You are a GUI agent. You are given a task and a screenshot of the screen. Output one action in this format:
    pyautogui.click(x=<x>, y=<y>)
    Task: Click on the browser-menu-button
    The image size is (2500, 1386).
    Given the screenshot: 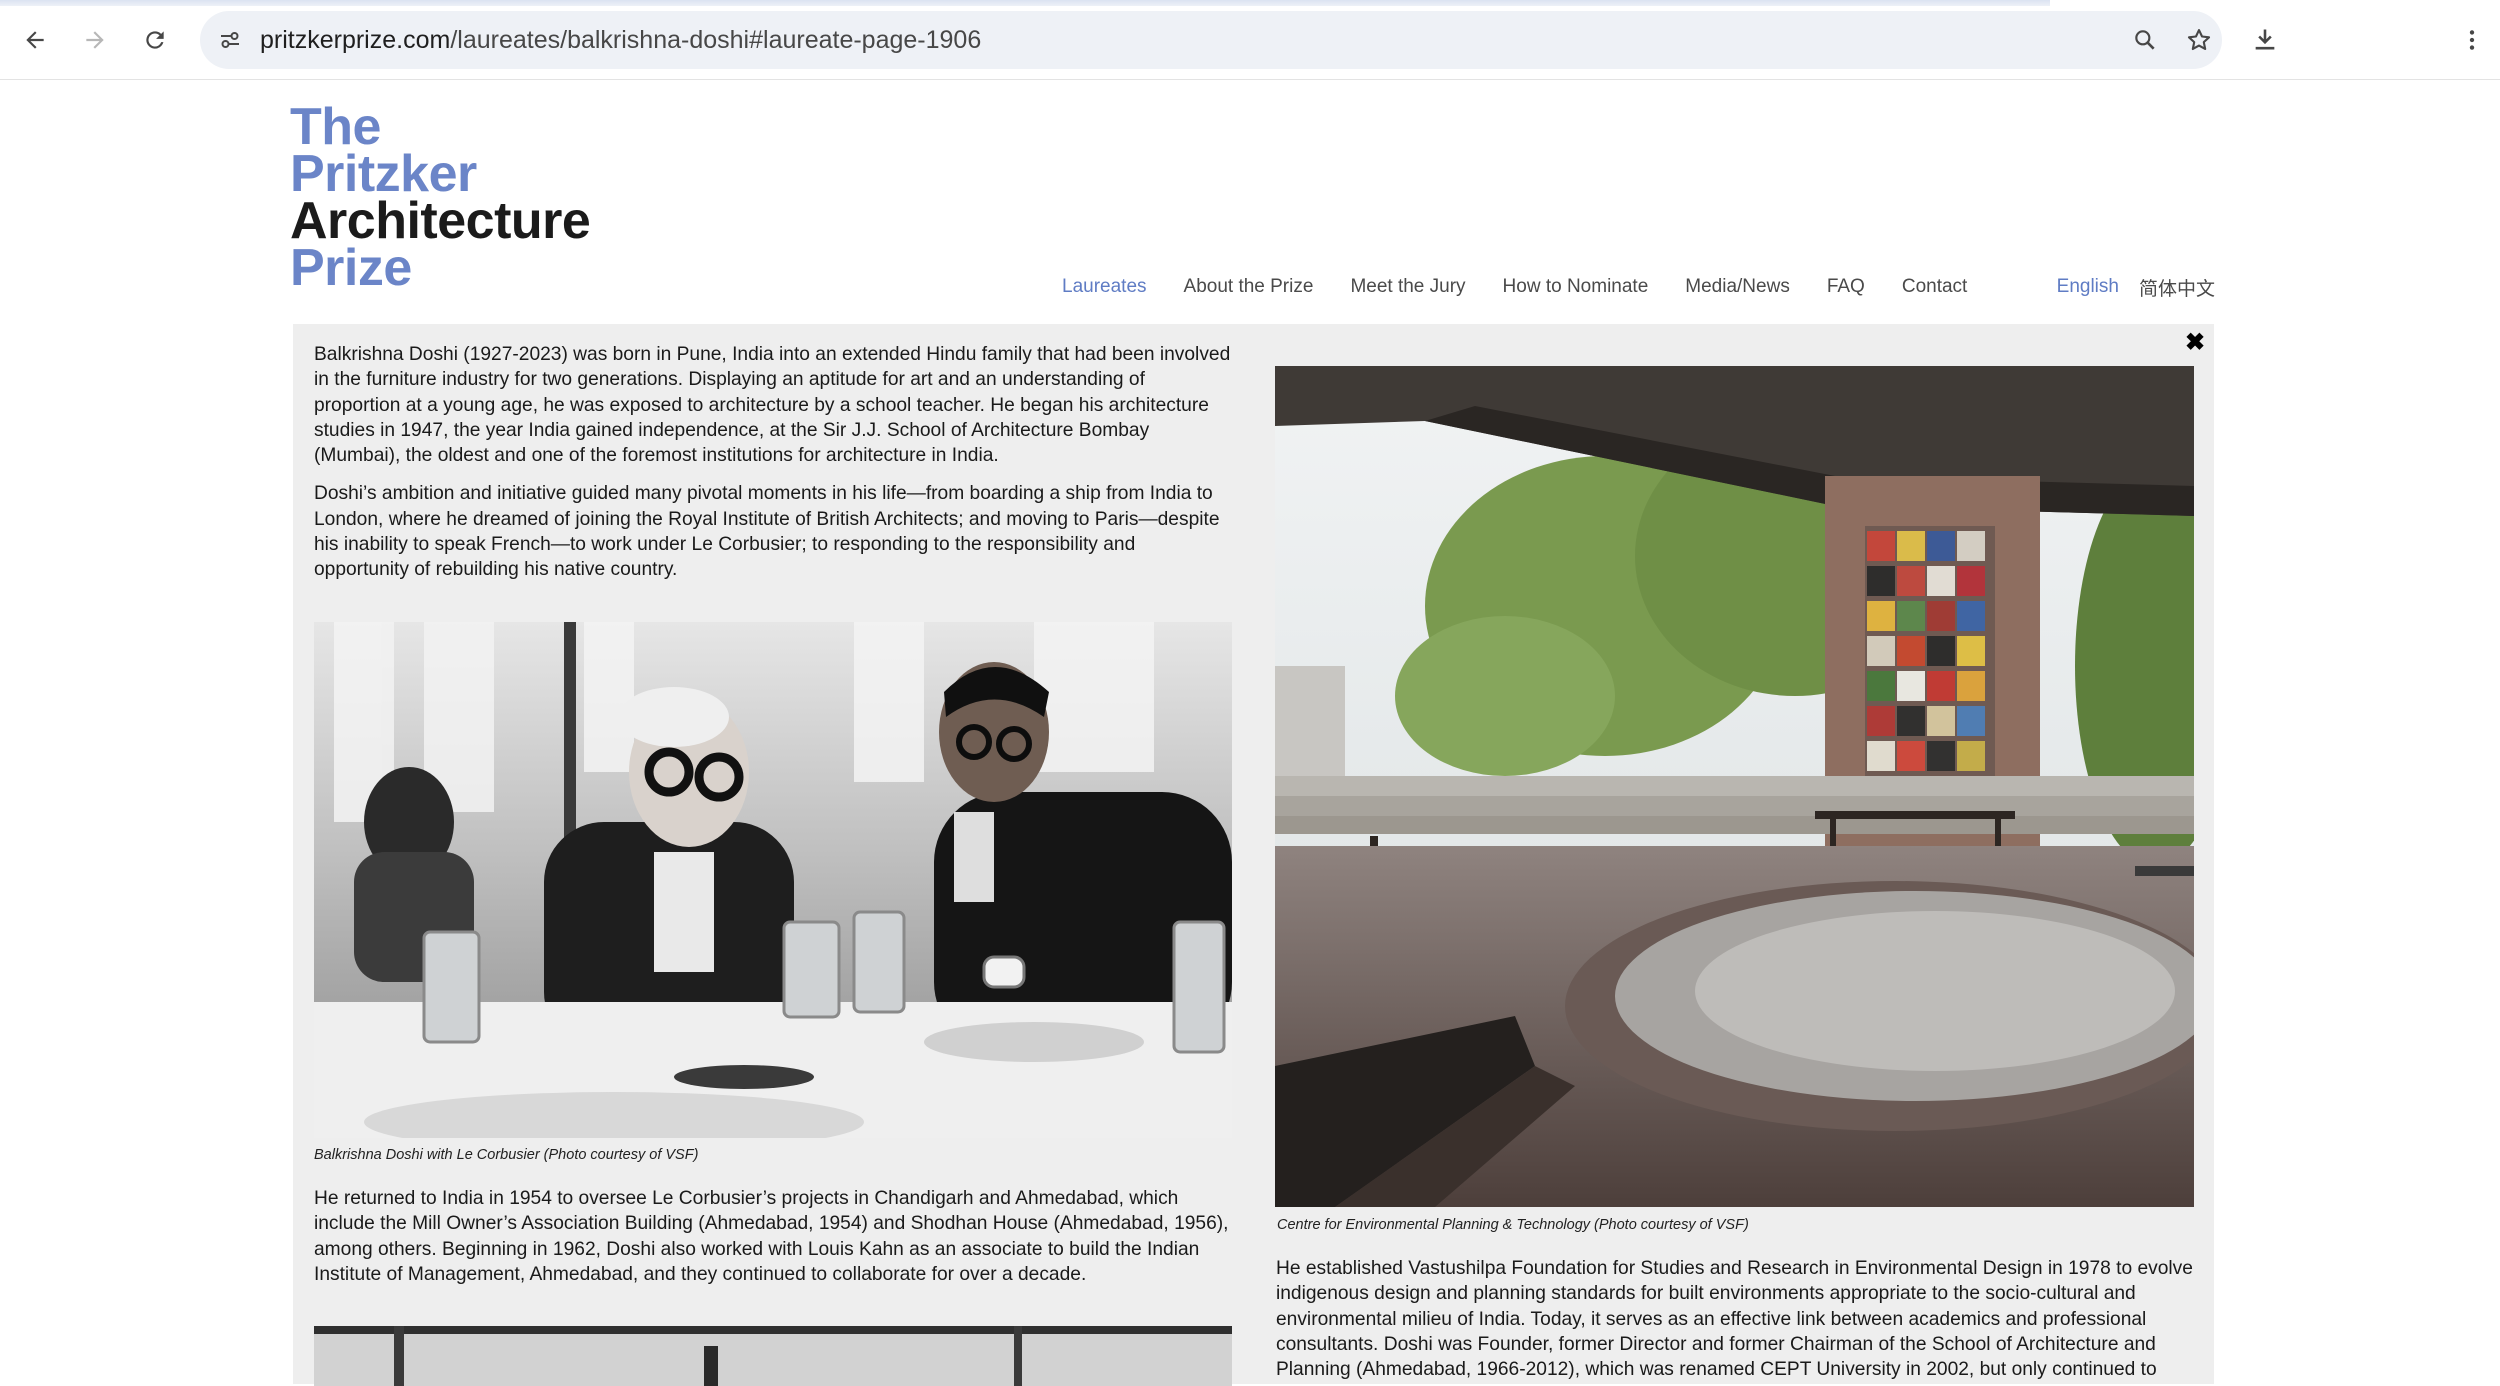 What is the action you would take?
    pyautogui.click(x=2472, y=40)
    